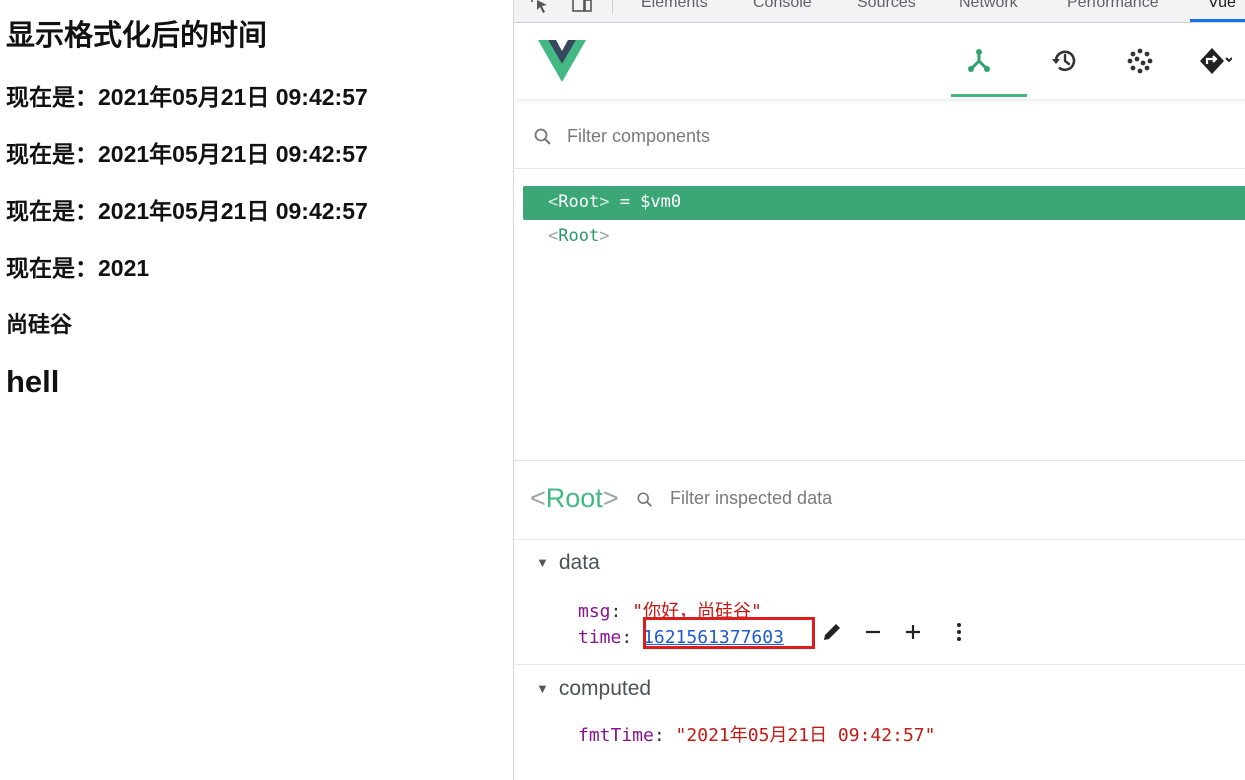  I want to click on device-toggle-icon, so click(582, 7).